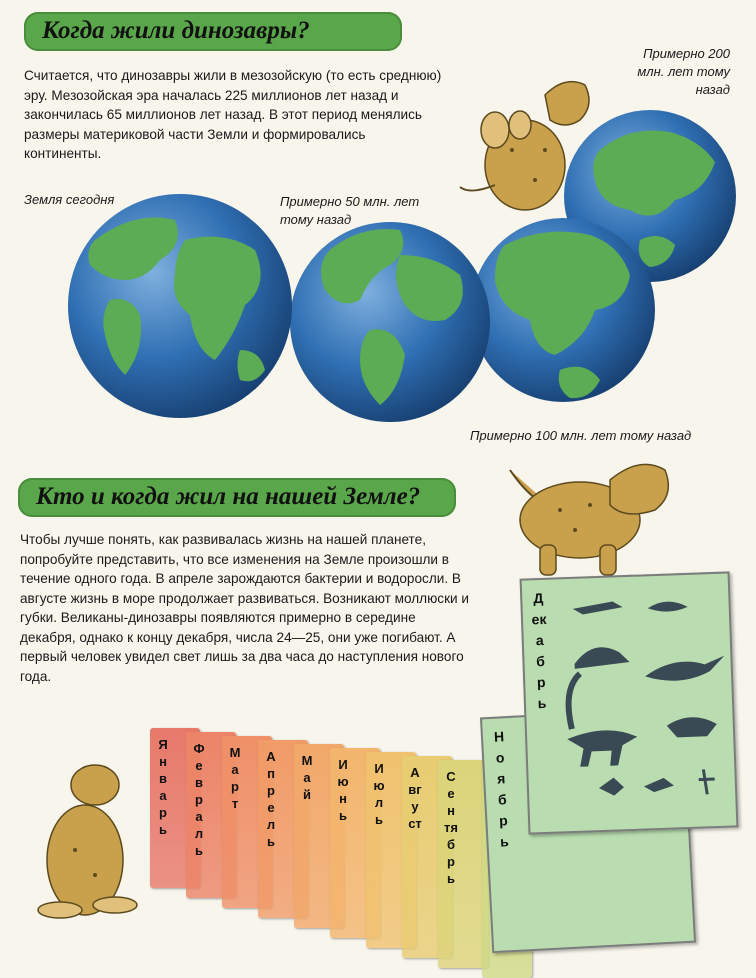 The image size is (756, 978). Describe the element at coordinates (180, 306) in the screenshot. I see `globe-earth-today` at that location.